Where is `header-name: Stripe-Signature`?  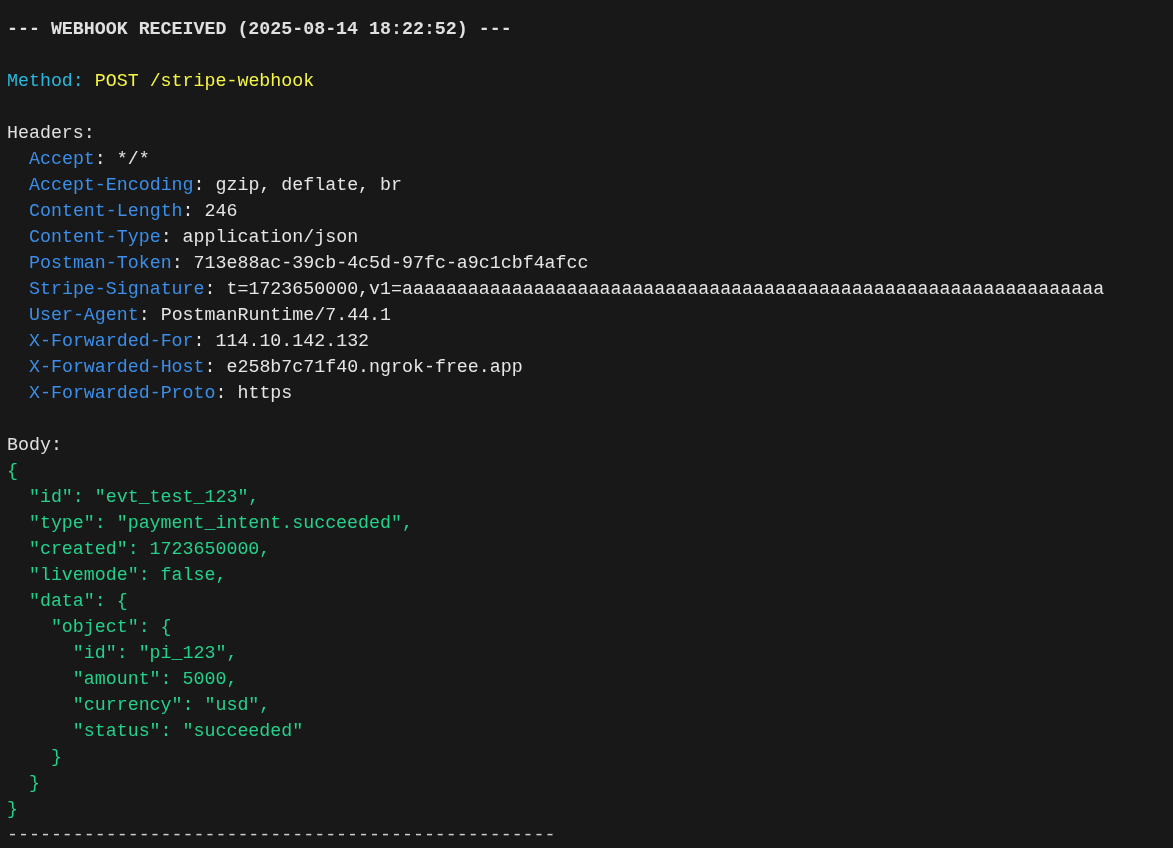 header-name: Stripe-Signature is located at coordinates (117, 289).